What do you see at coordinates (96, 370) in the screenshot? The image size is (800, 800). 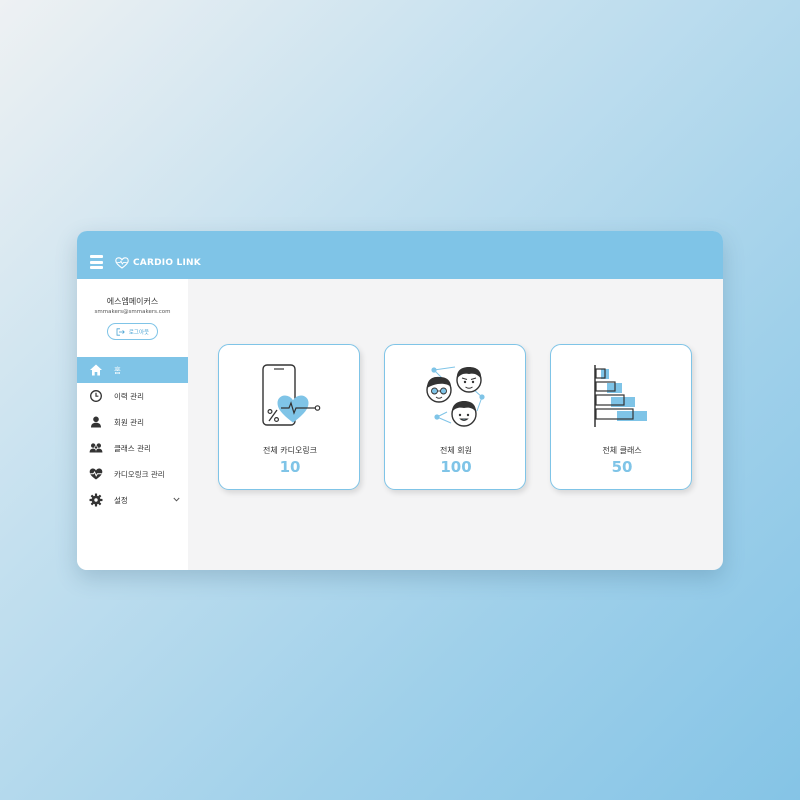 I see `home-icon` at bounding box center [96, 370].